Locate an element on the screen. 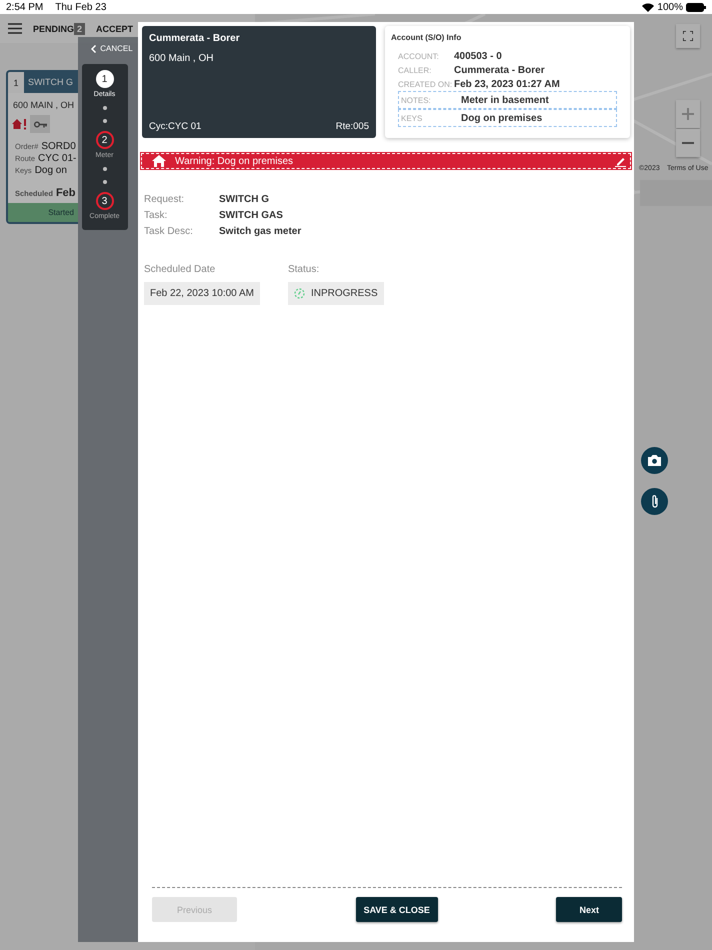  scheduled-date-label: Scheduled Date is located at coordinates (180, 269).